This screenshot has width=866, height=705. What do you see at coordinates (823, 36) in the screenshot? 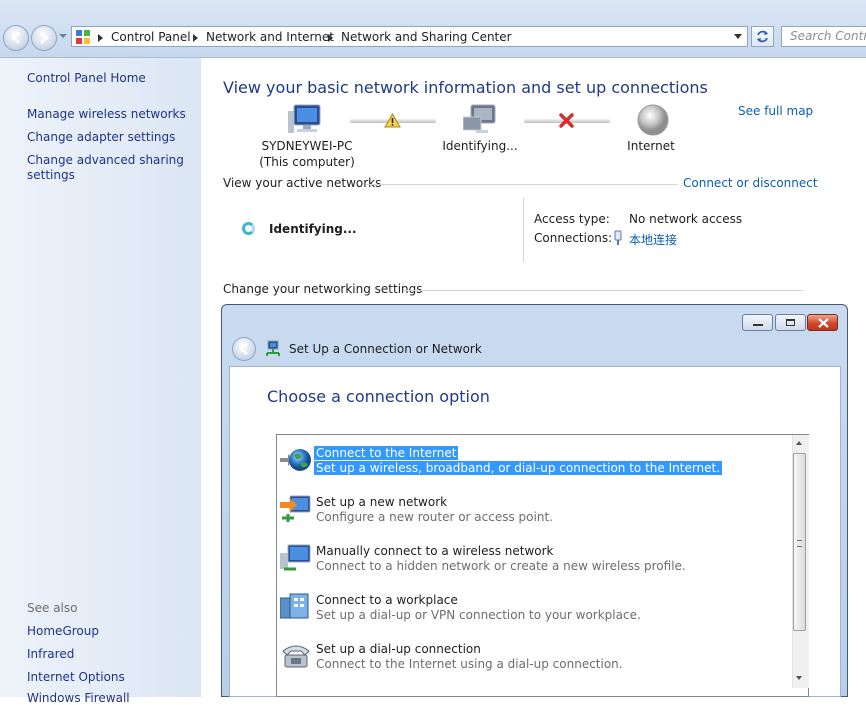
I see `search-input: Search Control Panel` at bounding box center [823, 36].